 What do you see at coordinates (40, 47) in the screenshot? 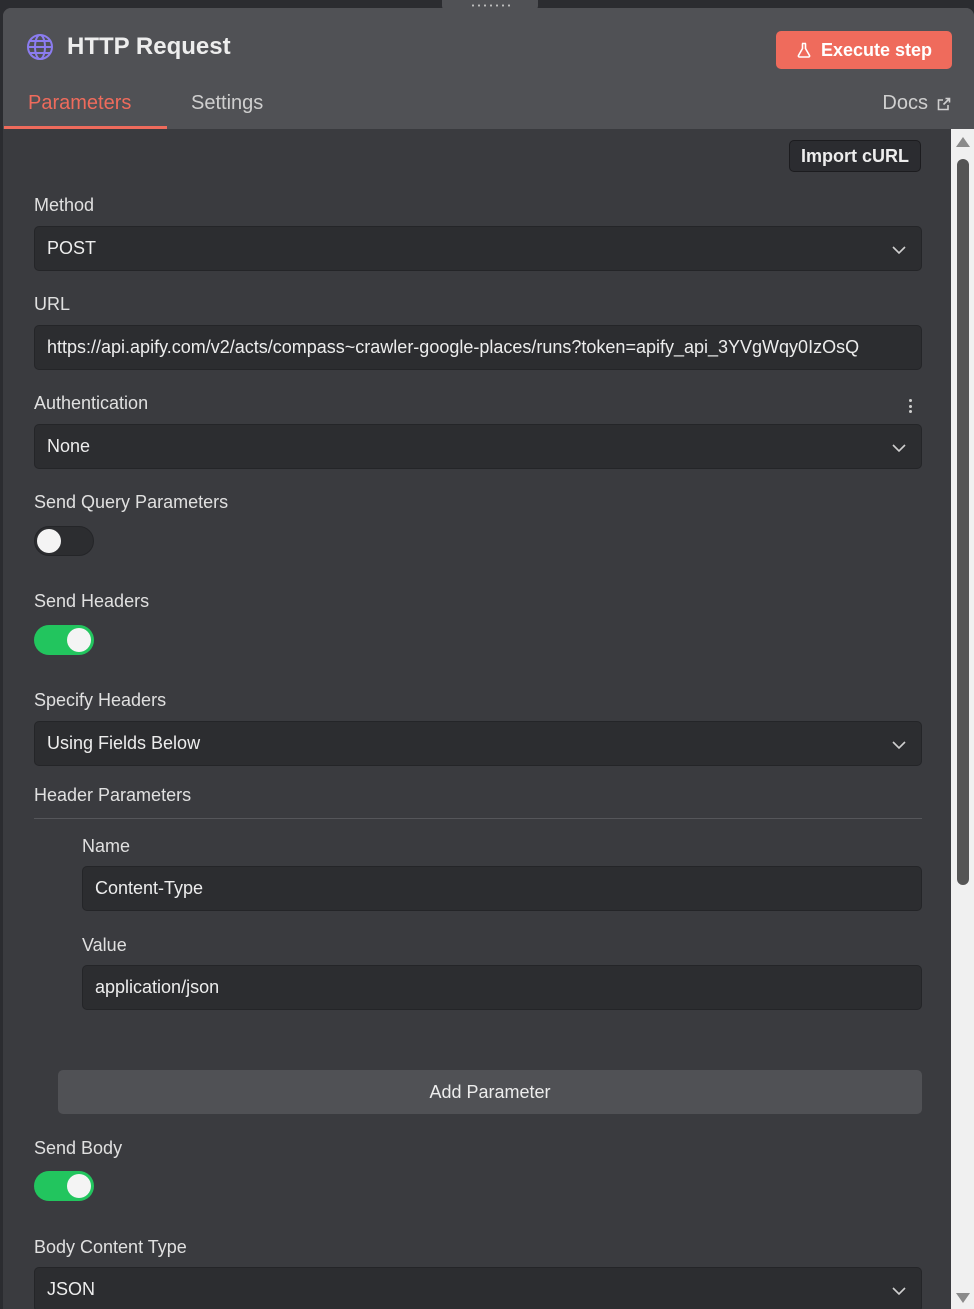
I see `globe-icon` at bounding box center [40, 47].